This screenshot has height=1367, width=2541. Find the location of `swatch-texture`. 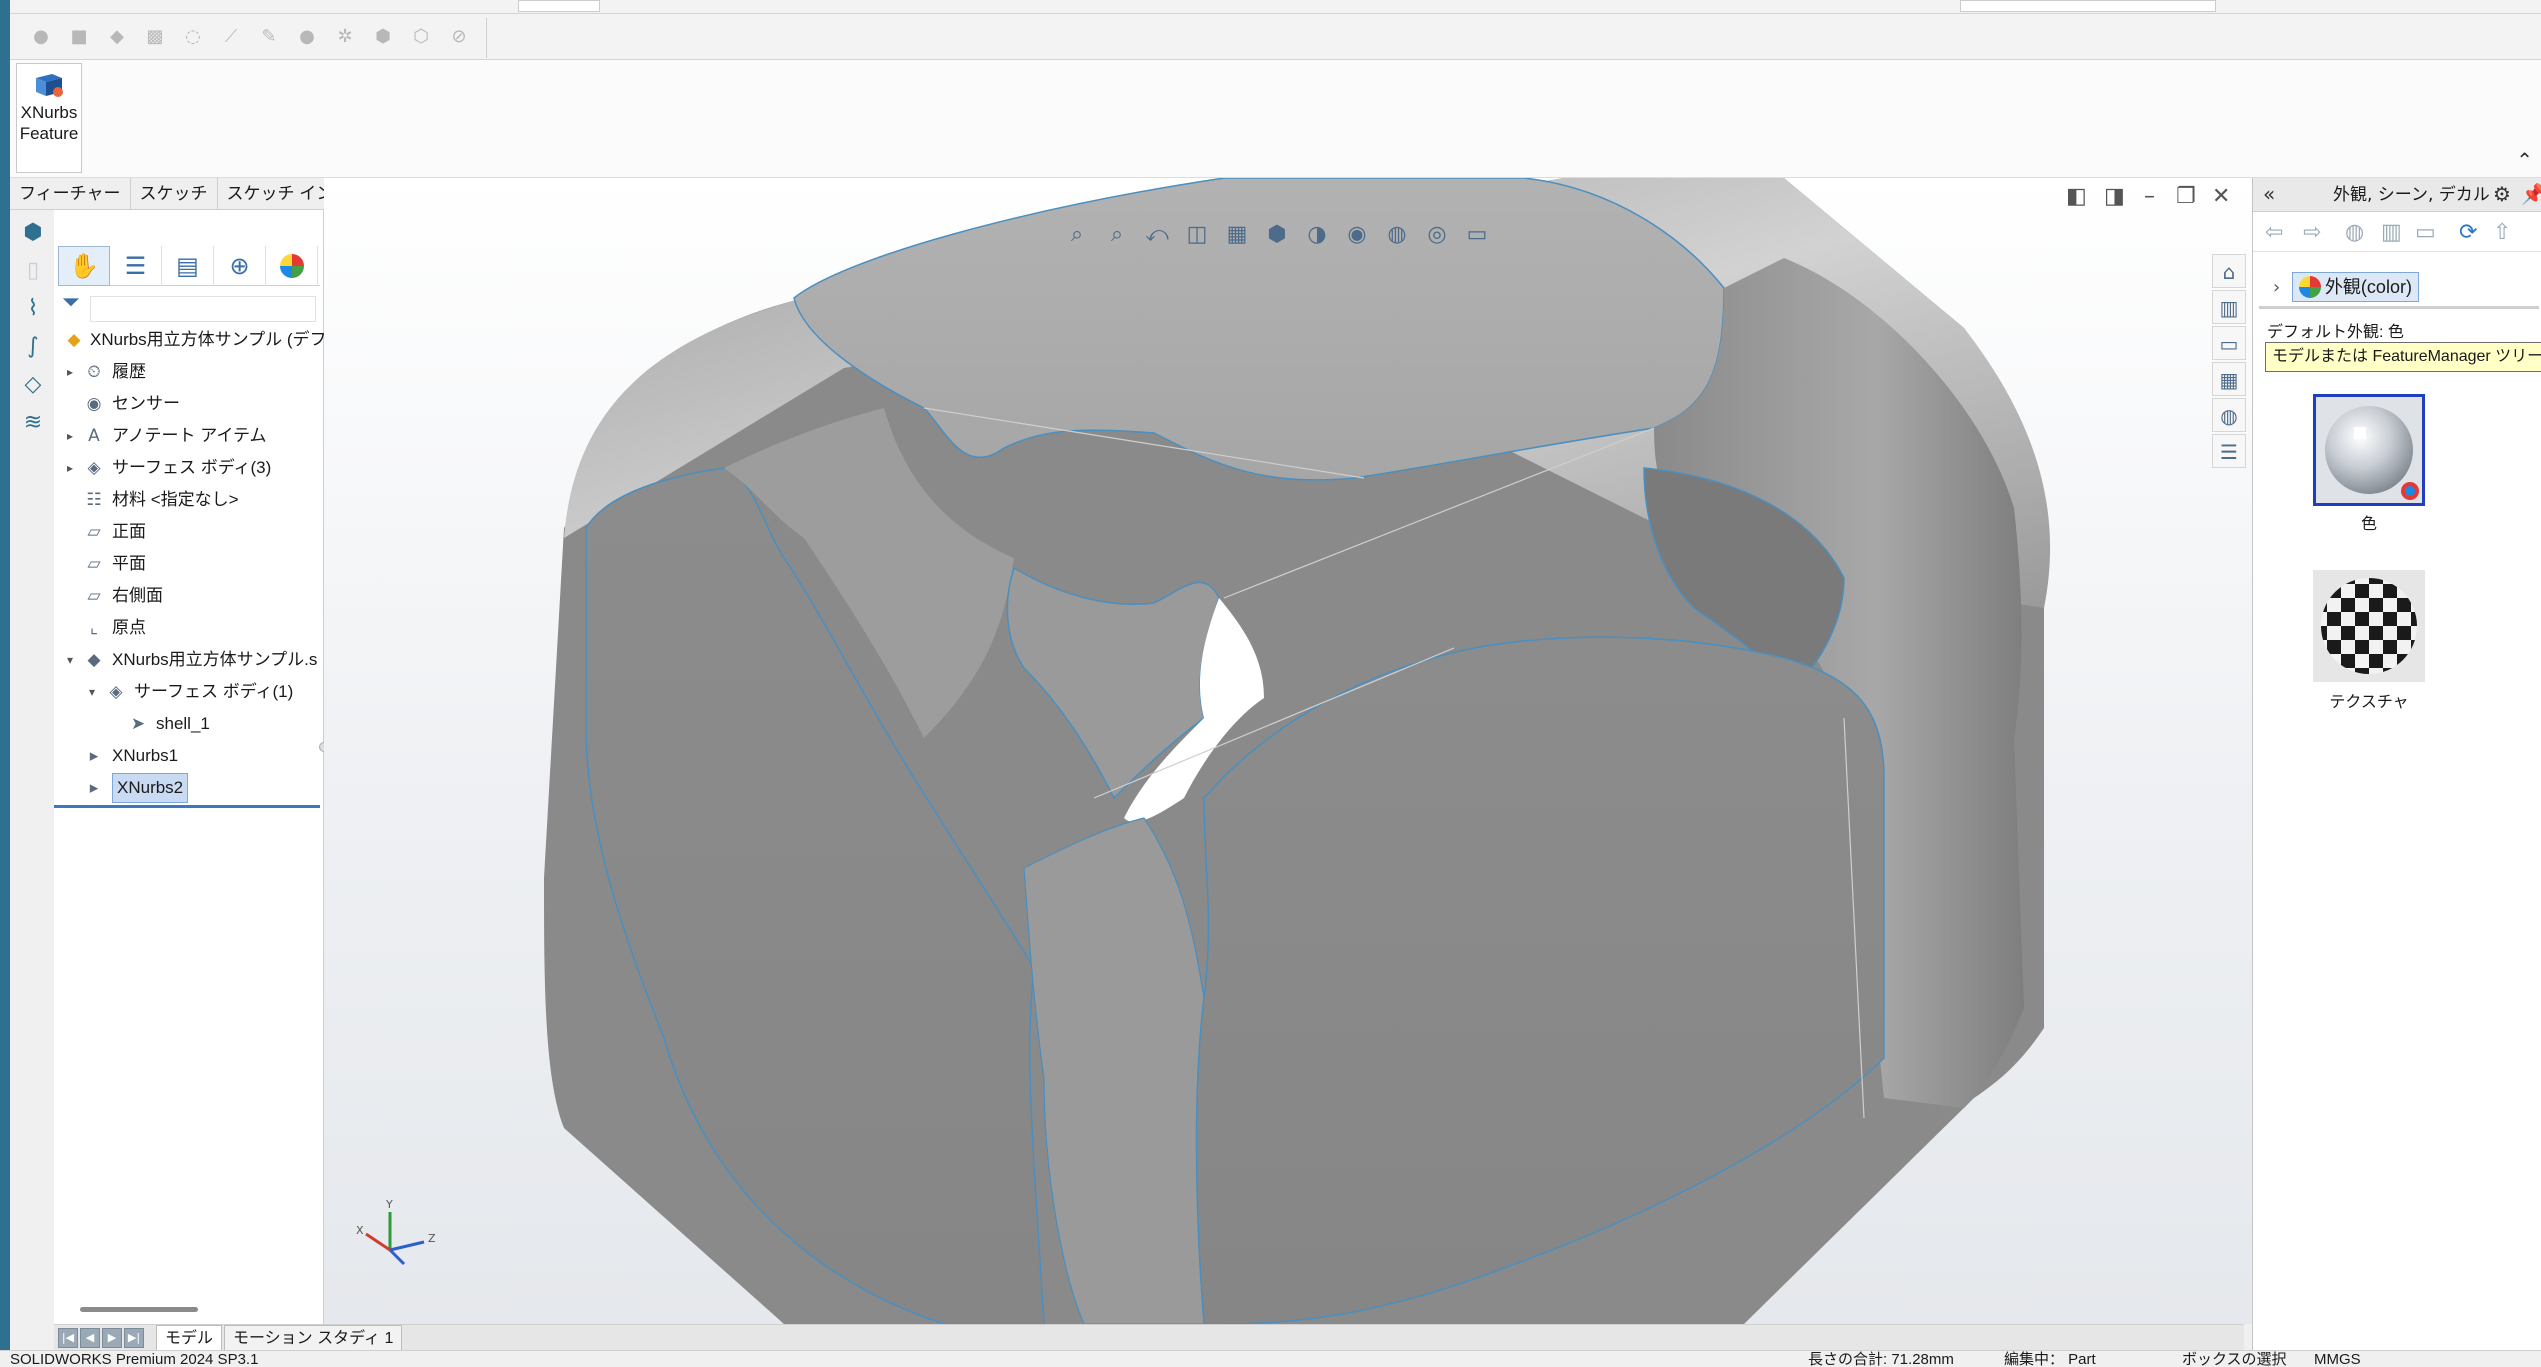

swatch-texture is located at coordinates (2369, 626).